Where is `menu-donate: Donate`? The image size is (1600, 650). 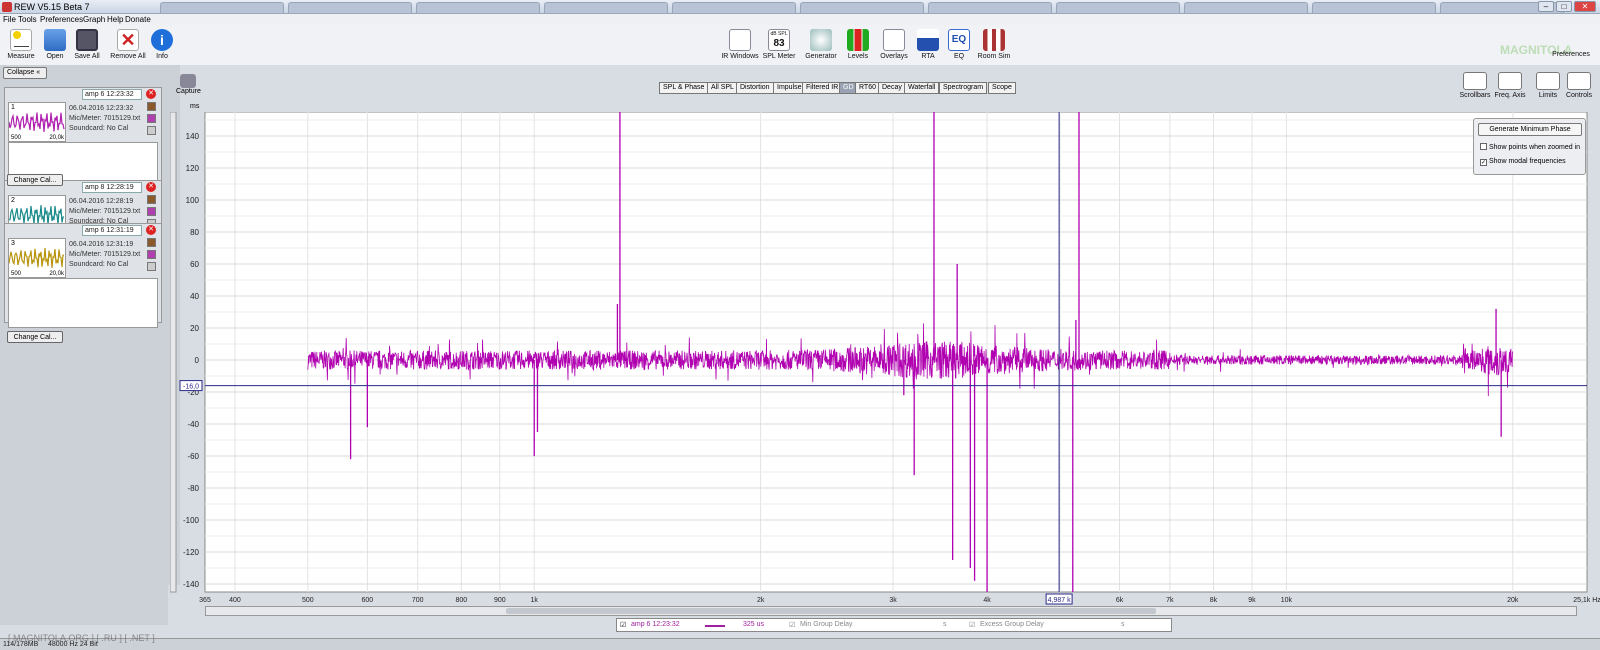 menu-donate: Donate is located at coordinates (138, 19).